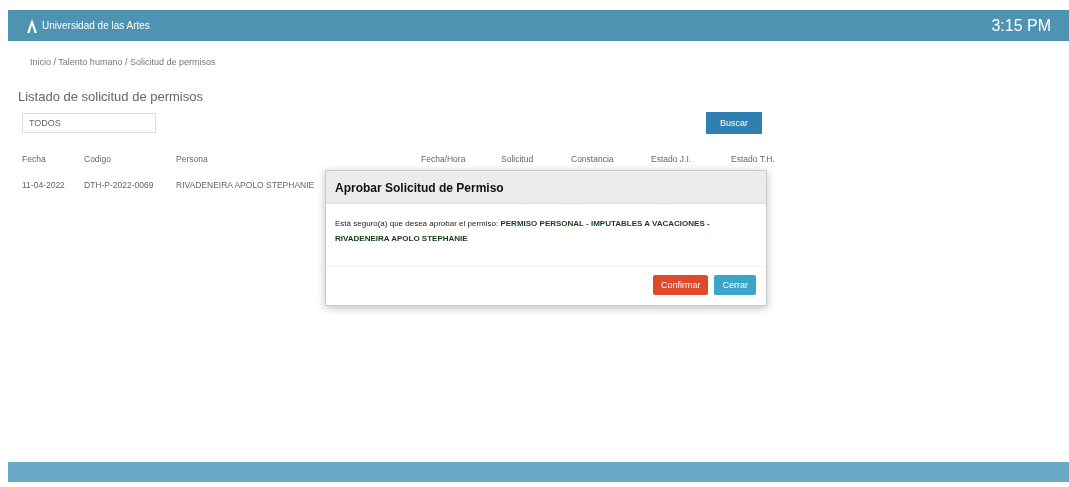  I want to click on column-header: Fecha, so click(34, 159).